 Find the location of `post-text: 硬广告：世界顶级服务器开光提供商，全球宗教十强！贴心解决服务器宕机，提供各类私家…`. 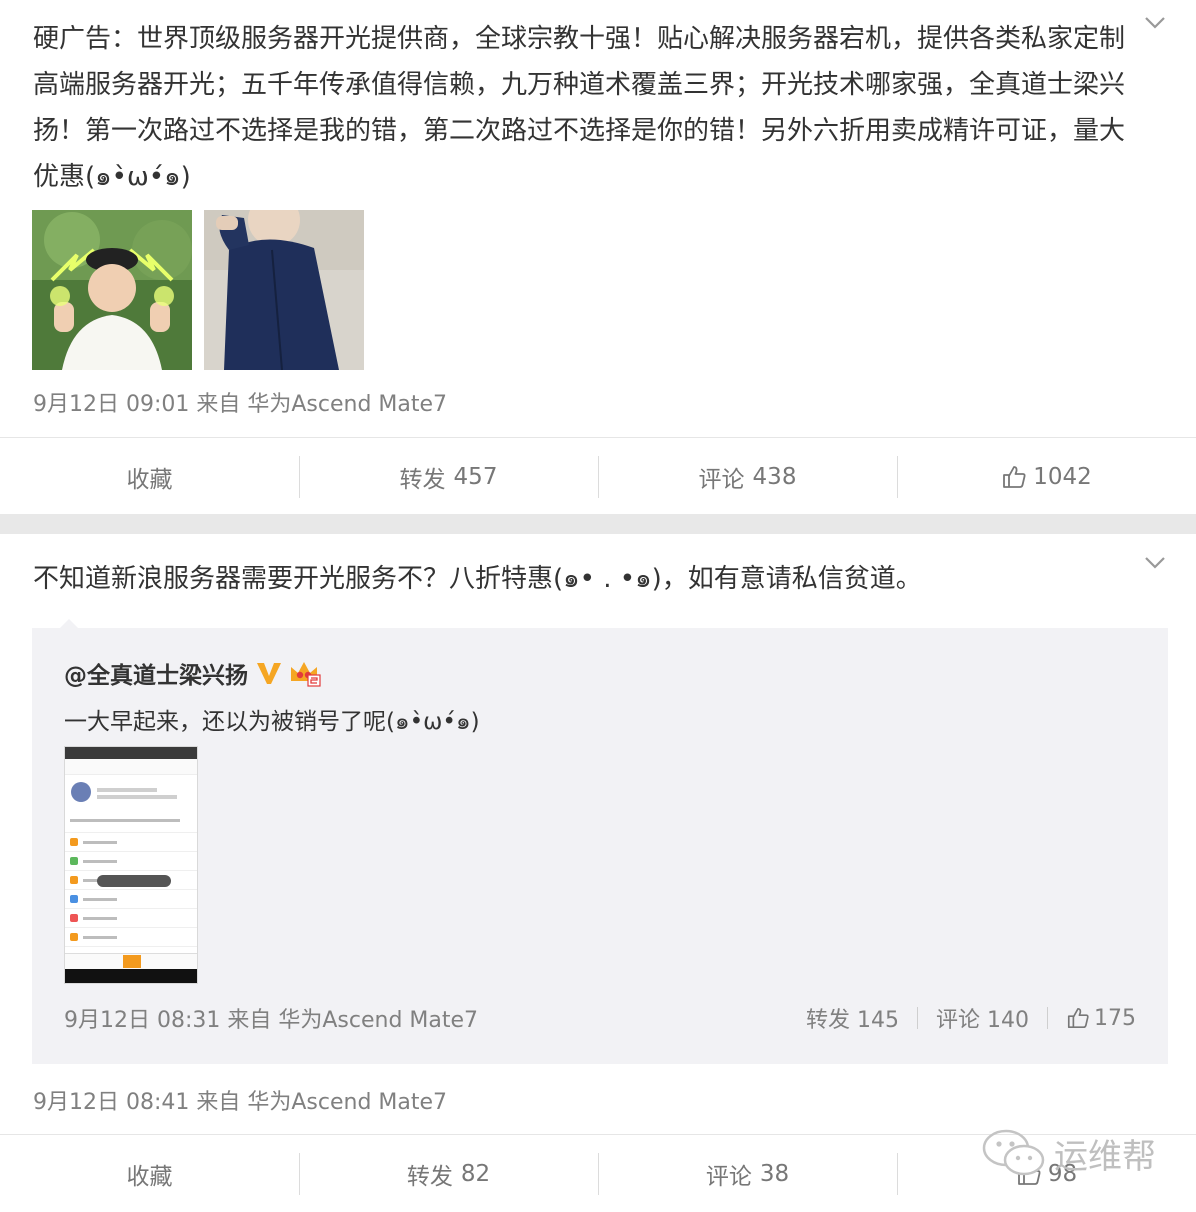

post-text: 硬广告：世界顶级服务器开光提供商，全球宗教十强！贴心解决服务器宕机，提供各类私家… is located at coordinates (579, 108).